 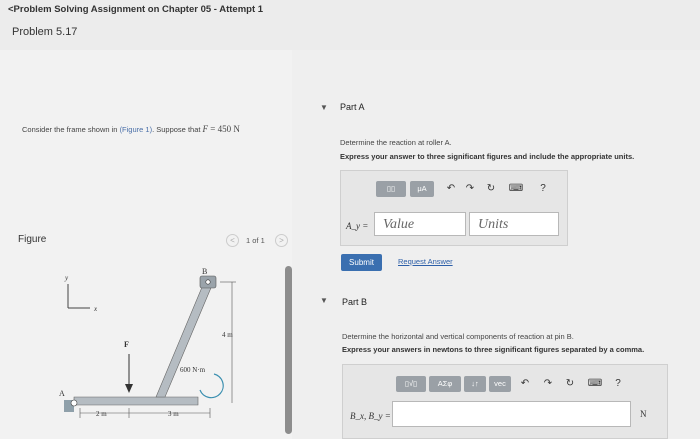 I want to click on part-a-caret-icon: ▼, so click(x=324, y=107).